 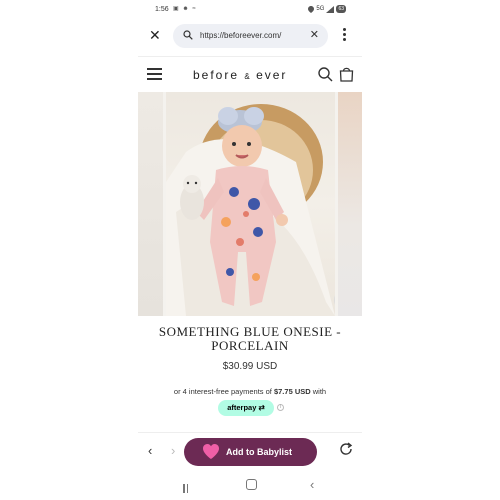 I want to click on installment-amount: $7.75 USD, so click(x=292, y=391).